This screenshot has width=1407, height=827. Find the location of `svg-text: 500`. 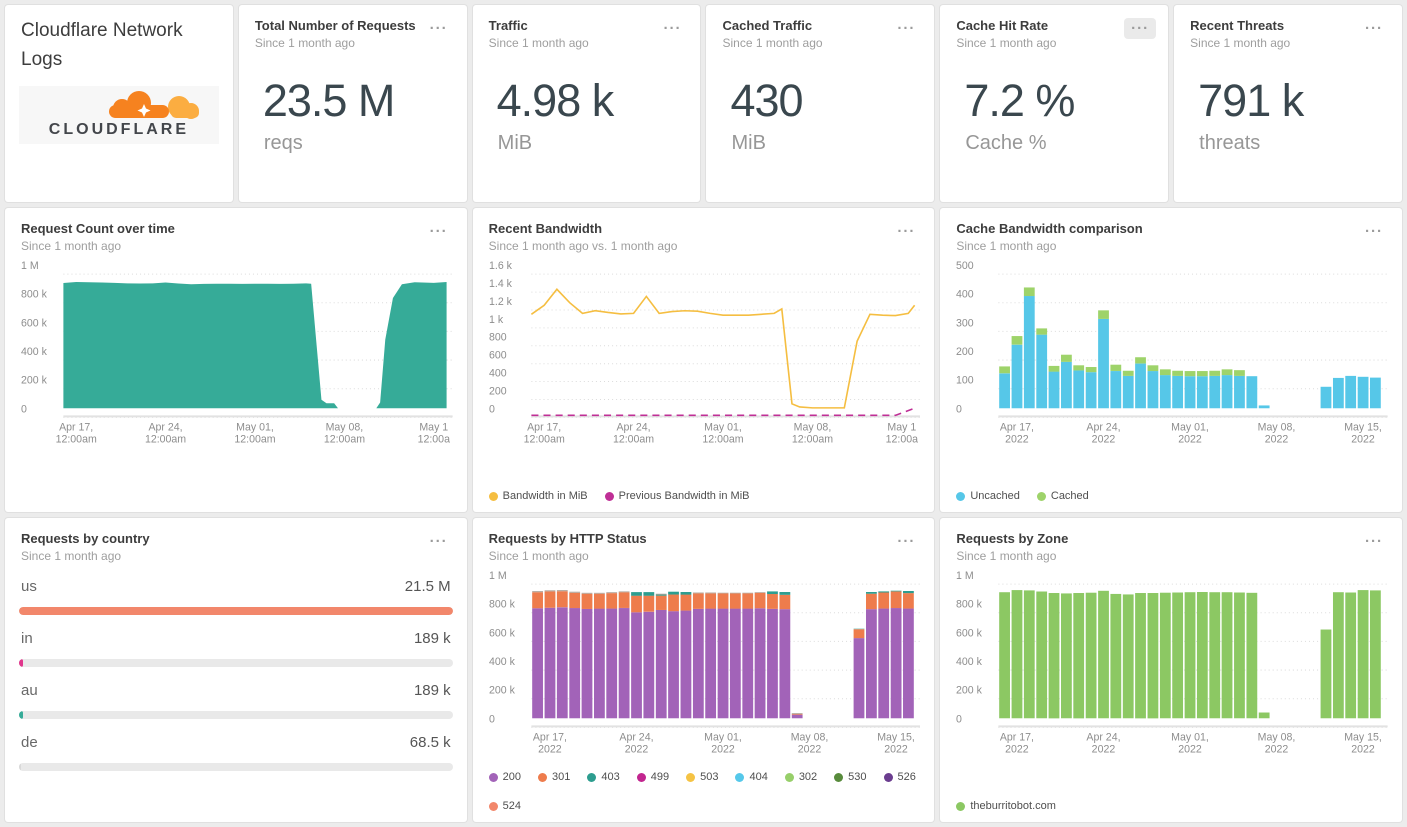

svg-text: 500 is located at coordinates (965, 266).